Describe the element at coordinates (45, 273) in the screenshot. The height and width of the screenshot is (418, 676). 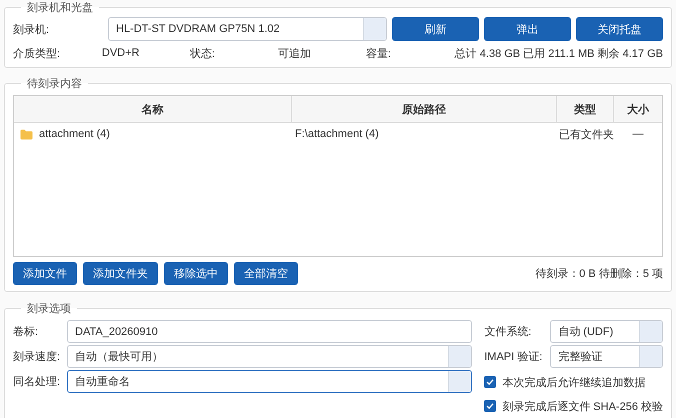
I see `action-button: 添加文件` at that location.